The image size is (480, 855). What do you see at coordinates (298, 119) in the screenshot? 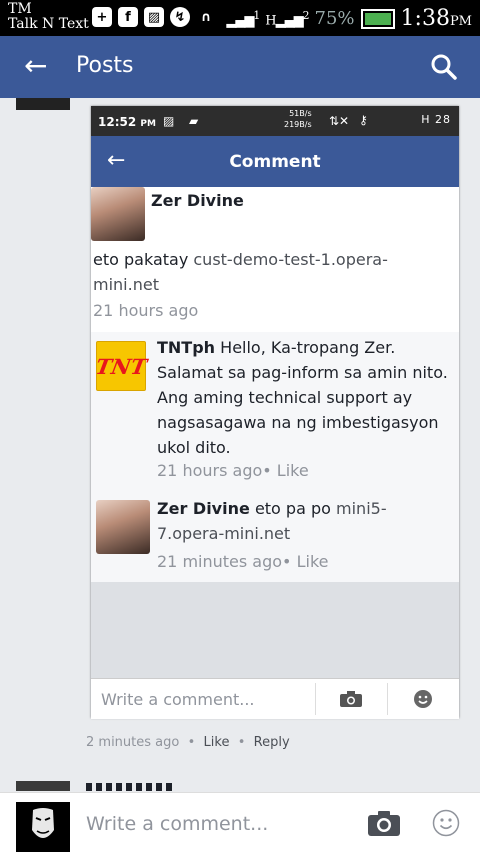
I see `speed-indicator: 51B/s 219B/s` at bounding box center [298, 119].